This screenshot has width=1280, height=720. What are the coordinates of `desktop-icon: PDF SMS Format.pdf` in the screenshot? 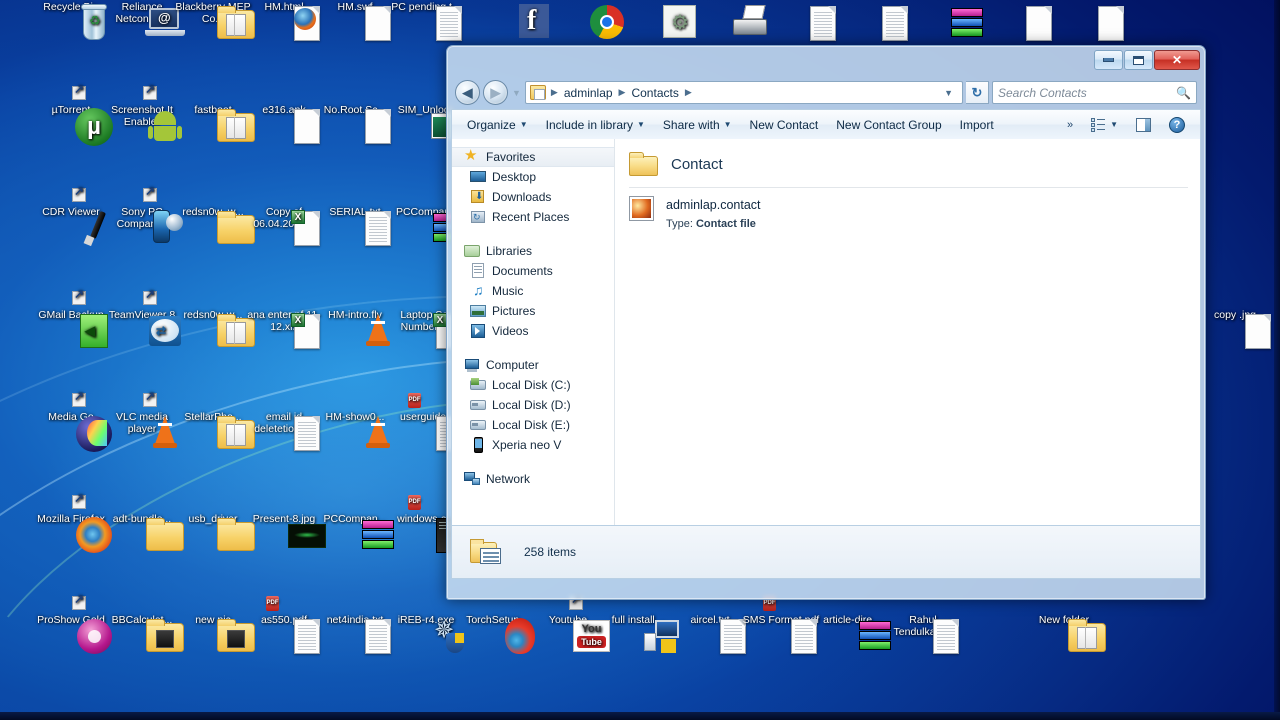 It's located at (781, 625).